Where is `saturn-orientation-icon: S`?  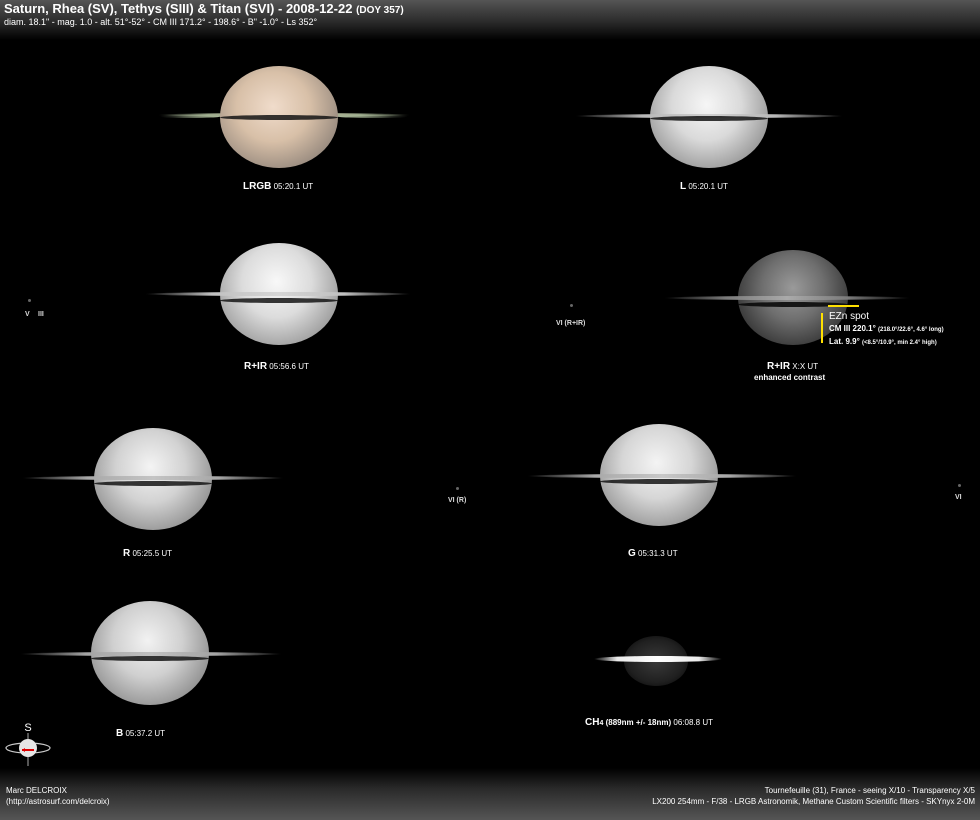
saturn-orientation-icon: S is located at coordinates (28, 744).